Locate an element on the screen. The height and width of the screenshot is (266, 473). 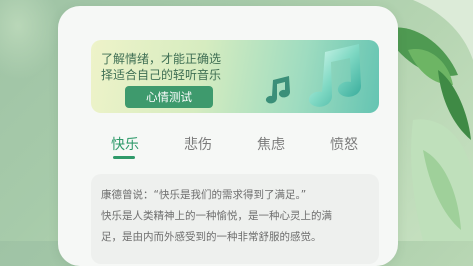
active-tab-indicator is located at coordinates (124, 157).